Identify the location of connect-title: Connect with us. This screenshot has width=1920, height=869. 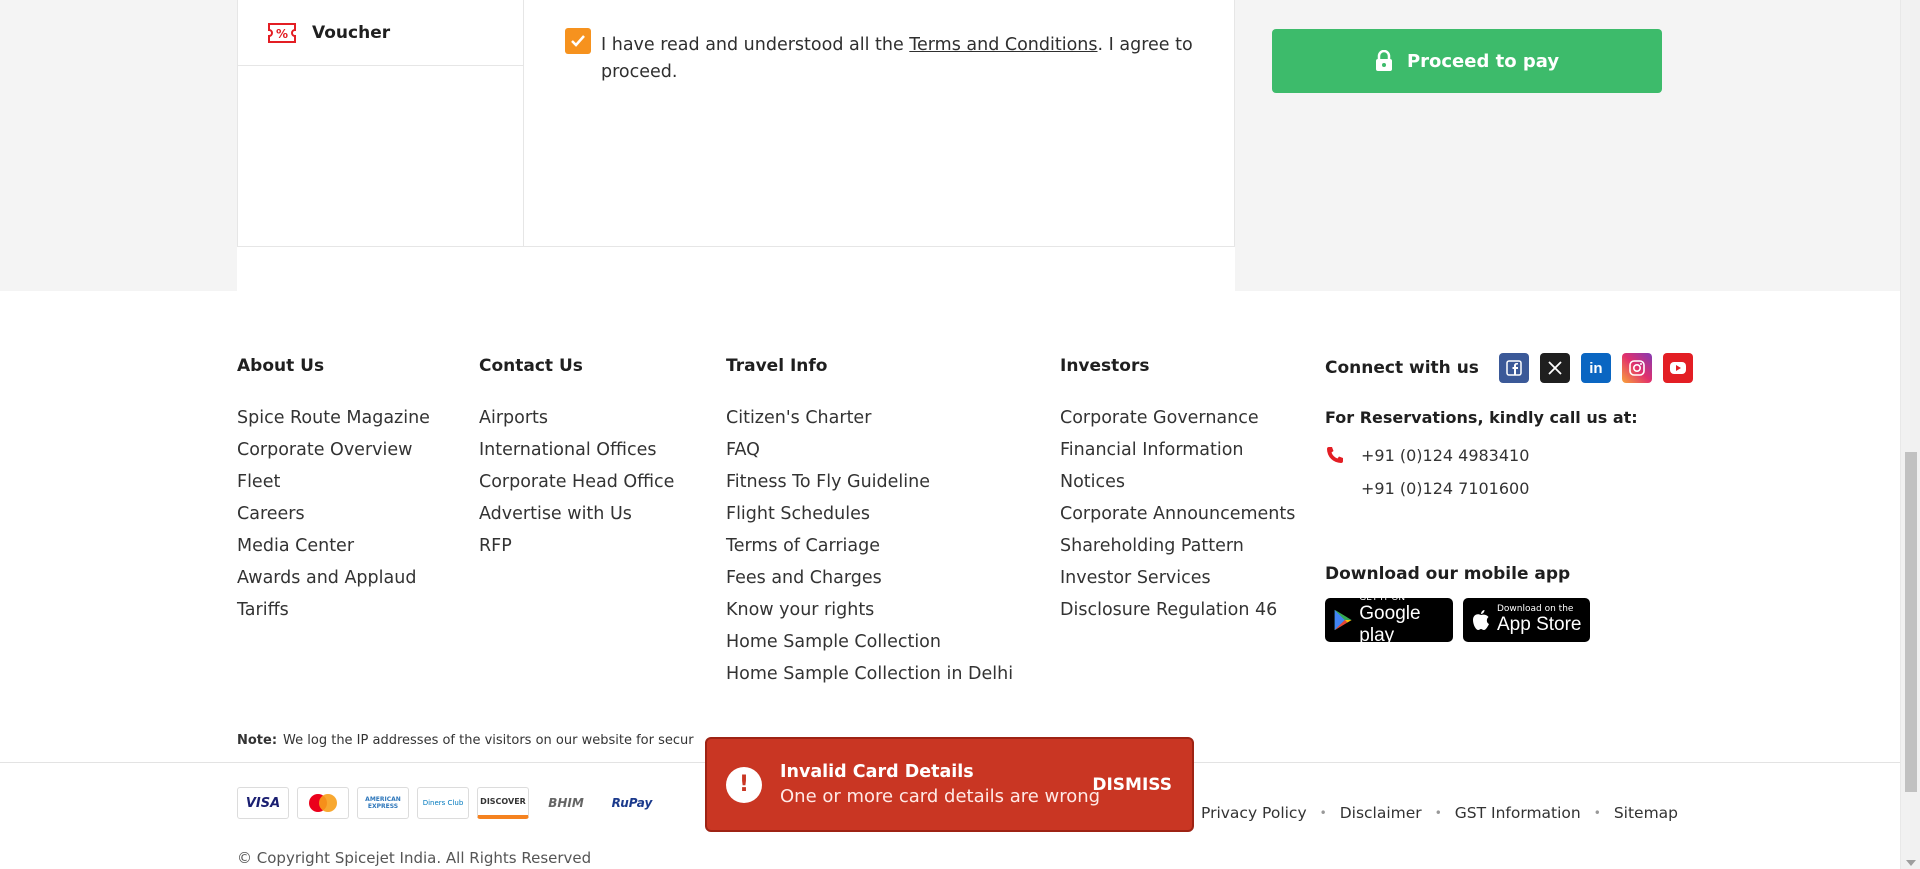
(1402, 368).